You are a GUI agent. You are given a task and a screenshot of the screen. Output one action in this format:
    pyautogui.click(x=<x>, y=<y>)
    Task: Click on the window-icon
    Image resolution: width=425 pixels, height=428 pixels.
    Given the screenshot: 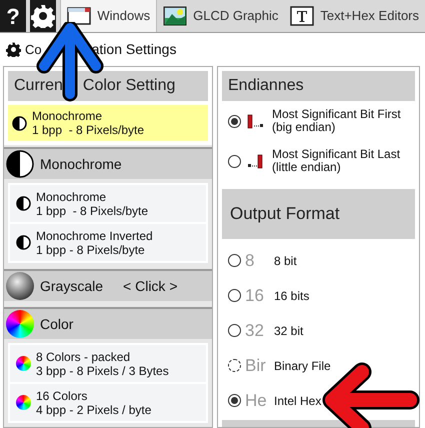 What is the action you would take?
    pyautogui.click(x=79, y=16)
    